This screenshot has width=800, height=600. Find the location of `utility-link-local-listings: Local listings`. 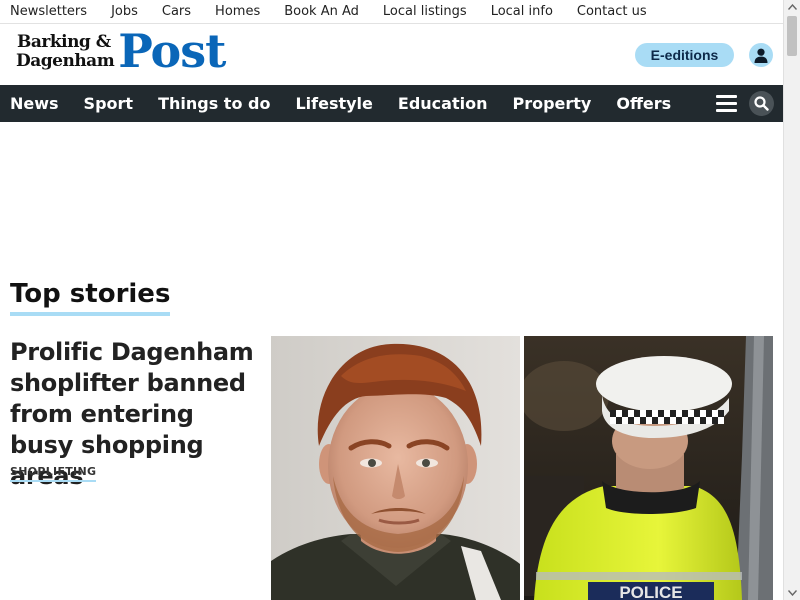

utility-link-local-listings: Local listings is located at coordinates (425, 11).